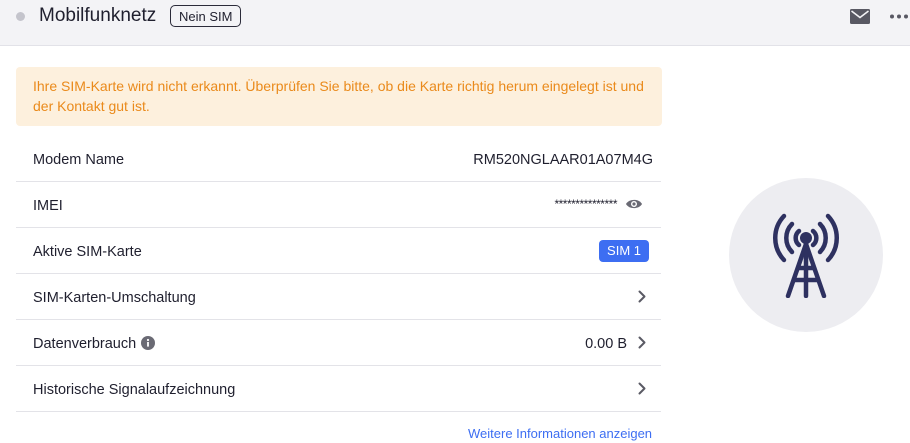 The image size is (910, 443). Describe the element at coordinates (48, 206) in the screenshot. I see `imei-label: IMEI` at that location.